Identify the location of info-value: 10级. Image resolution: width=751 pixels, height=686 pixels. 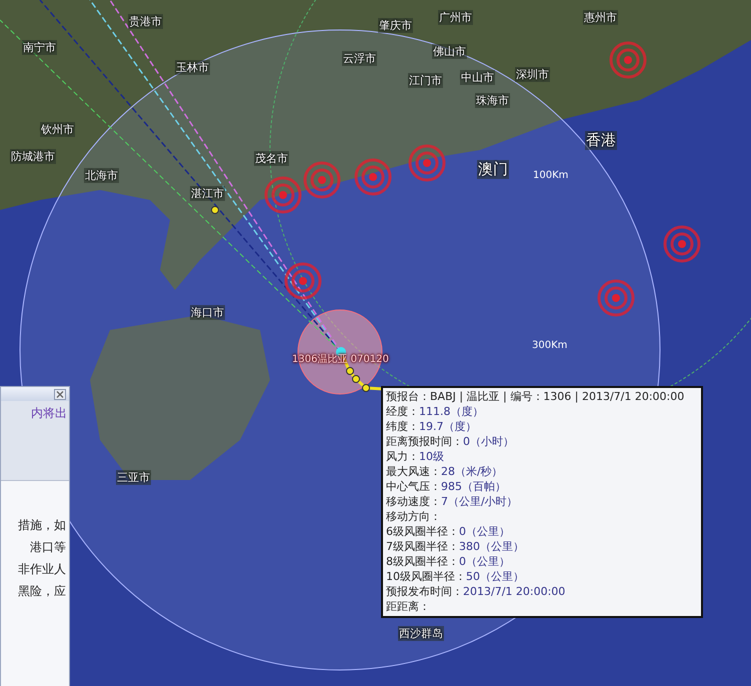
(431, 456).